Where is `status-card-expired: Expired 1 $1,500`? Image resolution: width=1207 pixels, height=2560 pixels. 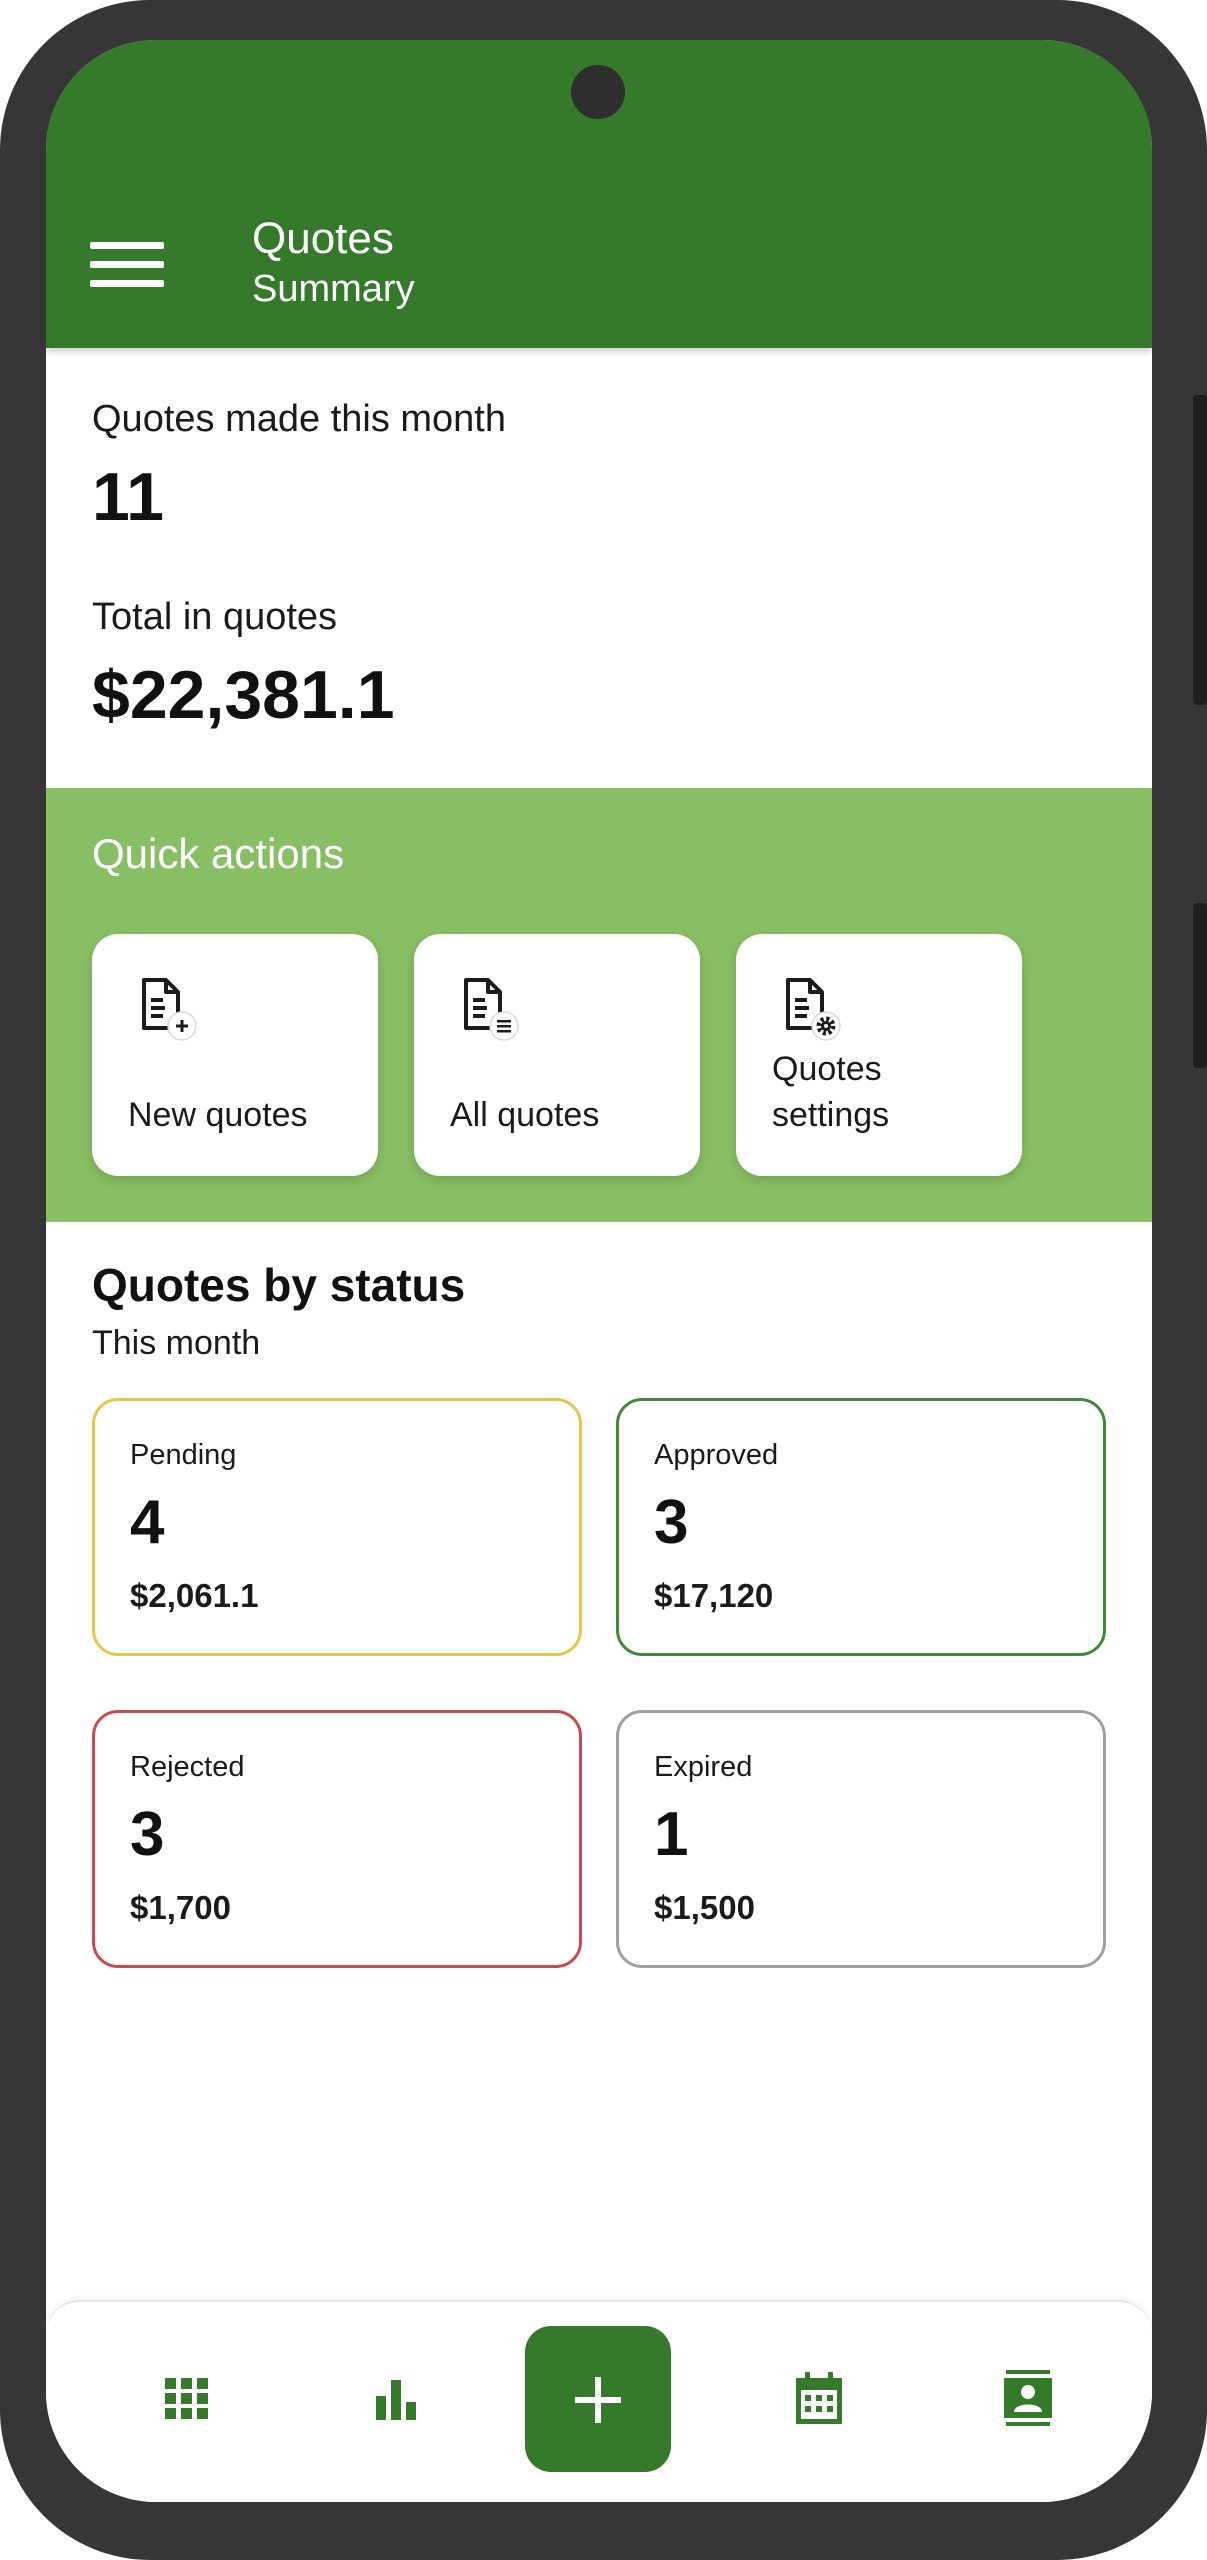
status-card-expired: Expired 1 $1,500 is located at coordinates (861, 1839).